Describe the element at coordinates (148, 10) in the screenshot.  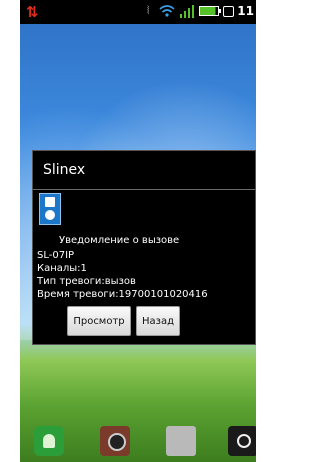
I see `vibrate-icon: ⦚` at that location.